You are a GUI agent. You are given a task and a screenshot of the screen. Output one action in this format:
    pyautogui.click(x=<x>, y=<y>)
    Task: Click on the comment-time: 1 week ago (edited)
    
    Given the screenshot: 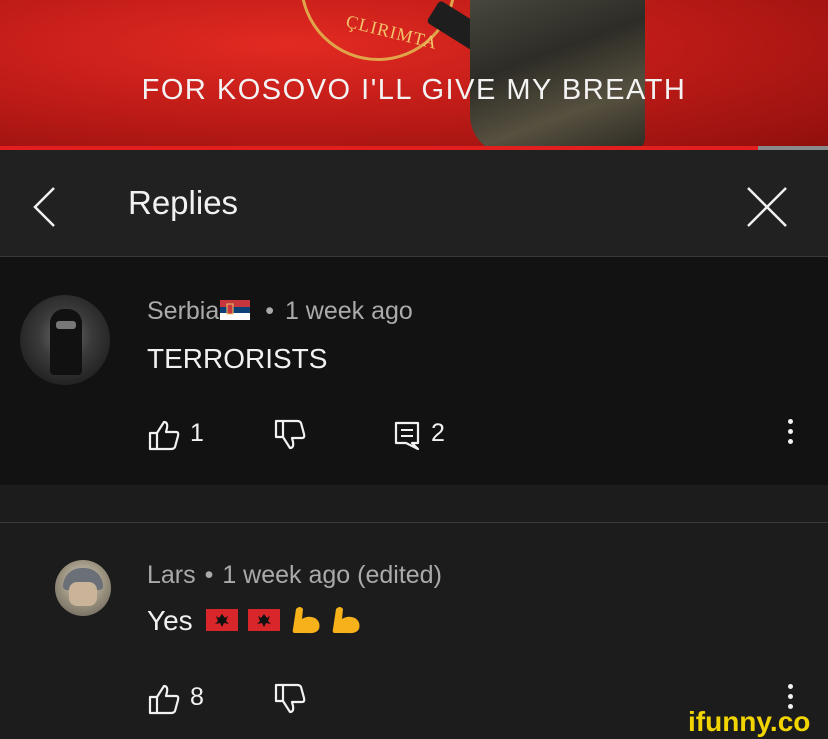 What is the action you would take?
    pyautogui.click(x=332, y=575)
    